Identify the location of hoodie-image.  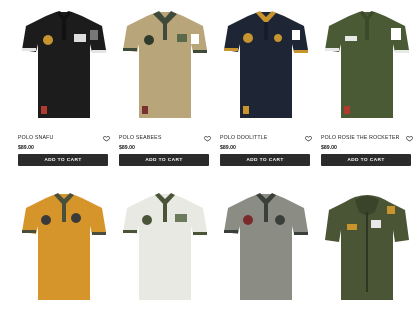
(367, 247).